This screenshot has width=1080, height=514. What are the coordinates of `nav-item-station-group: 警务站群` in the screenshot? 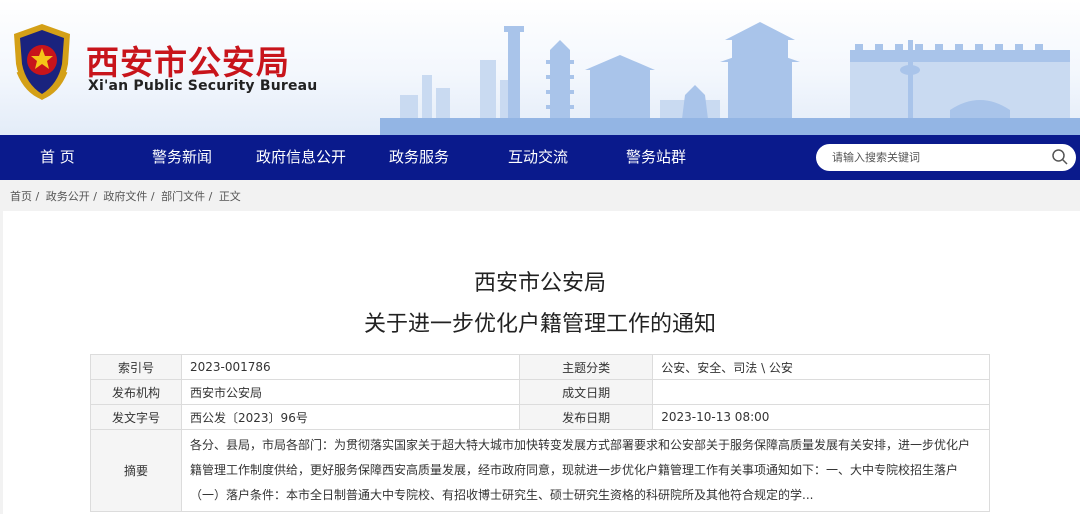 It's located at (656, 157).